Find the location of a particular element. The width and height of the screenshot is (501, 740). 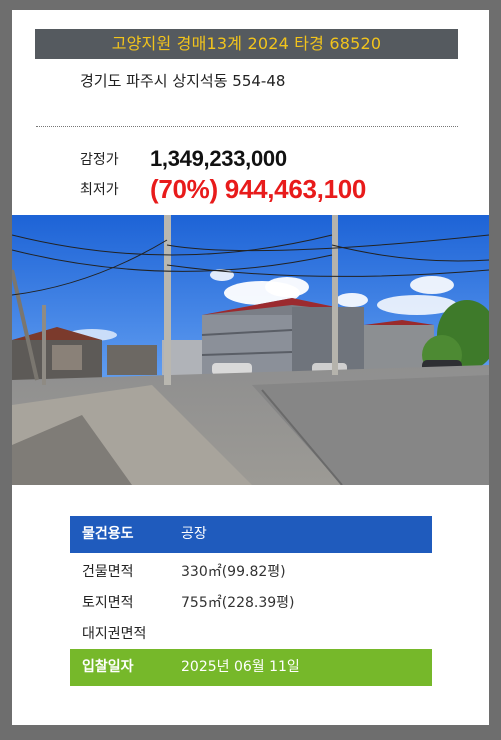

minimum-price-row: 최저가 (70%) 944,463,100 is located at coordinates (223, 189).